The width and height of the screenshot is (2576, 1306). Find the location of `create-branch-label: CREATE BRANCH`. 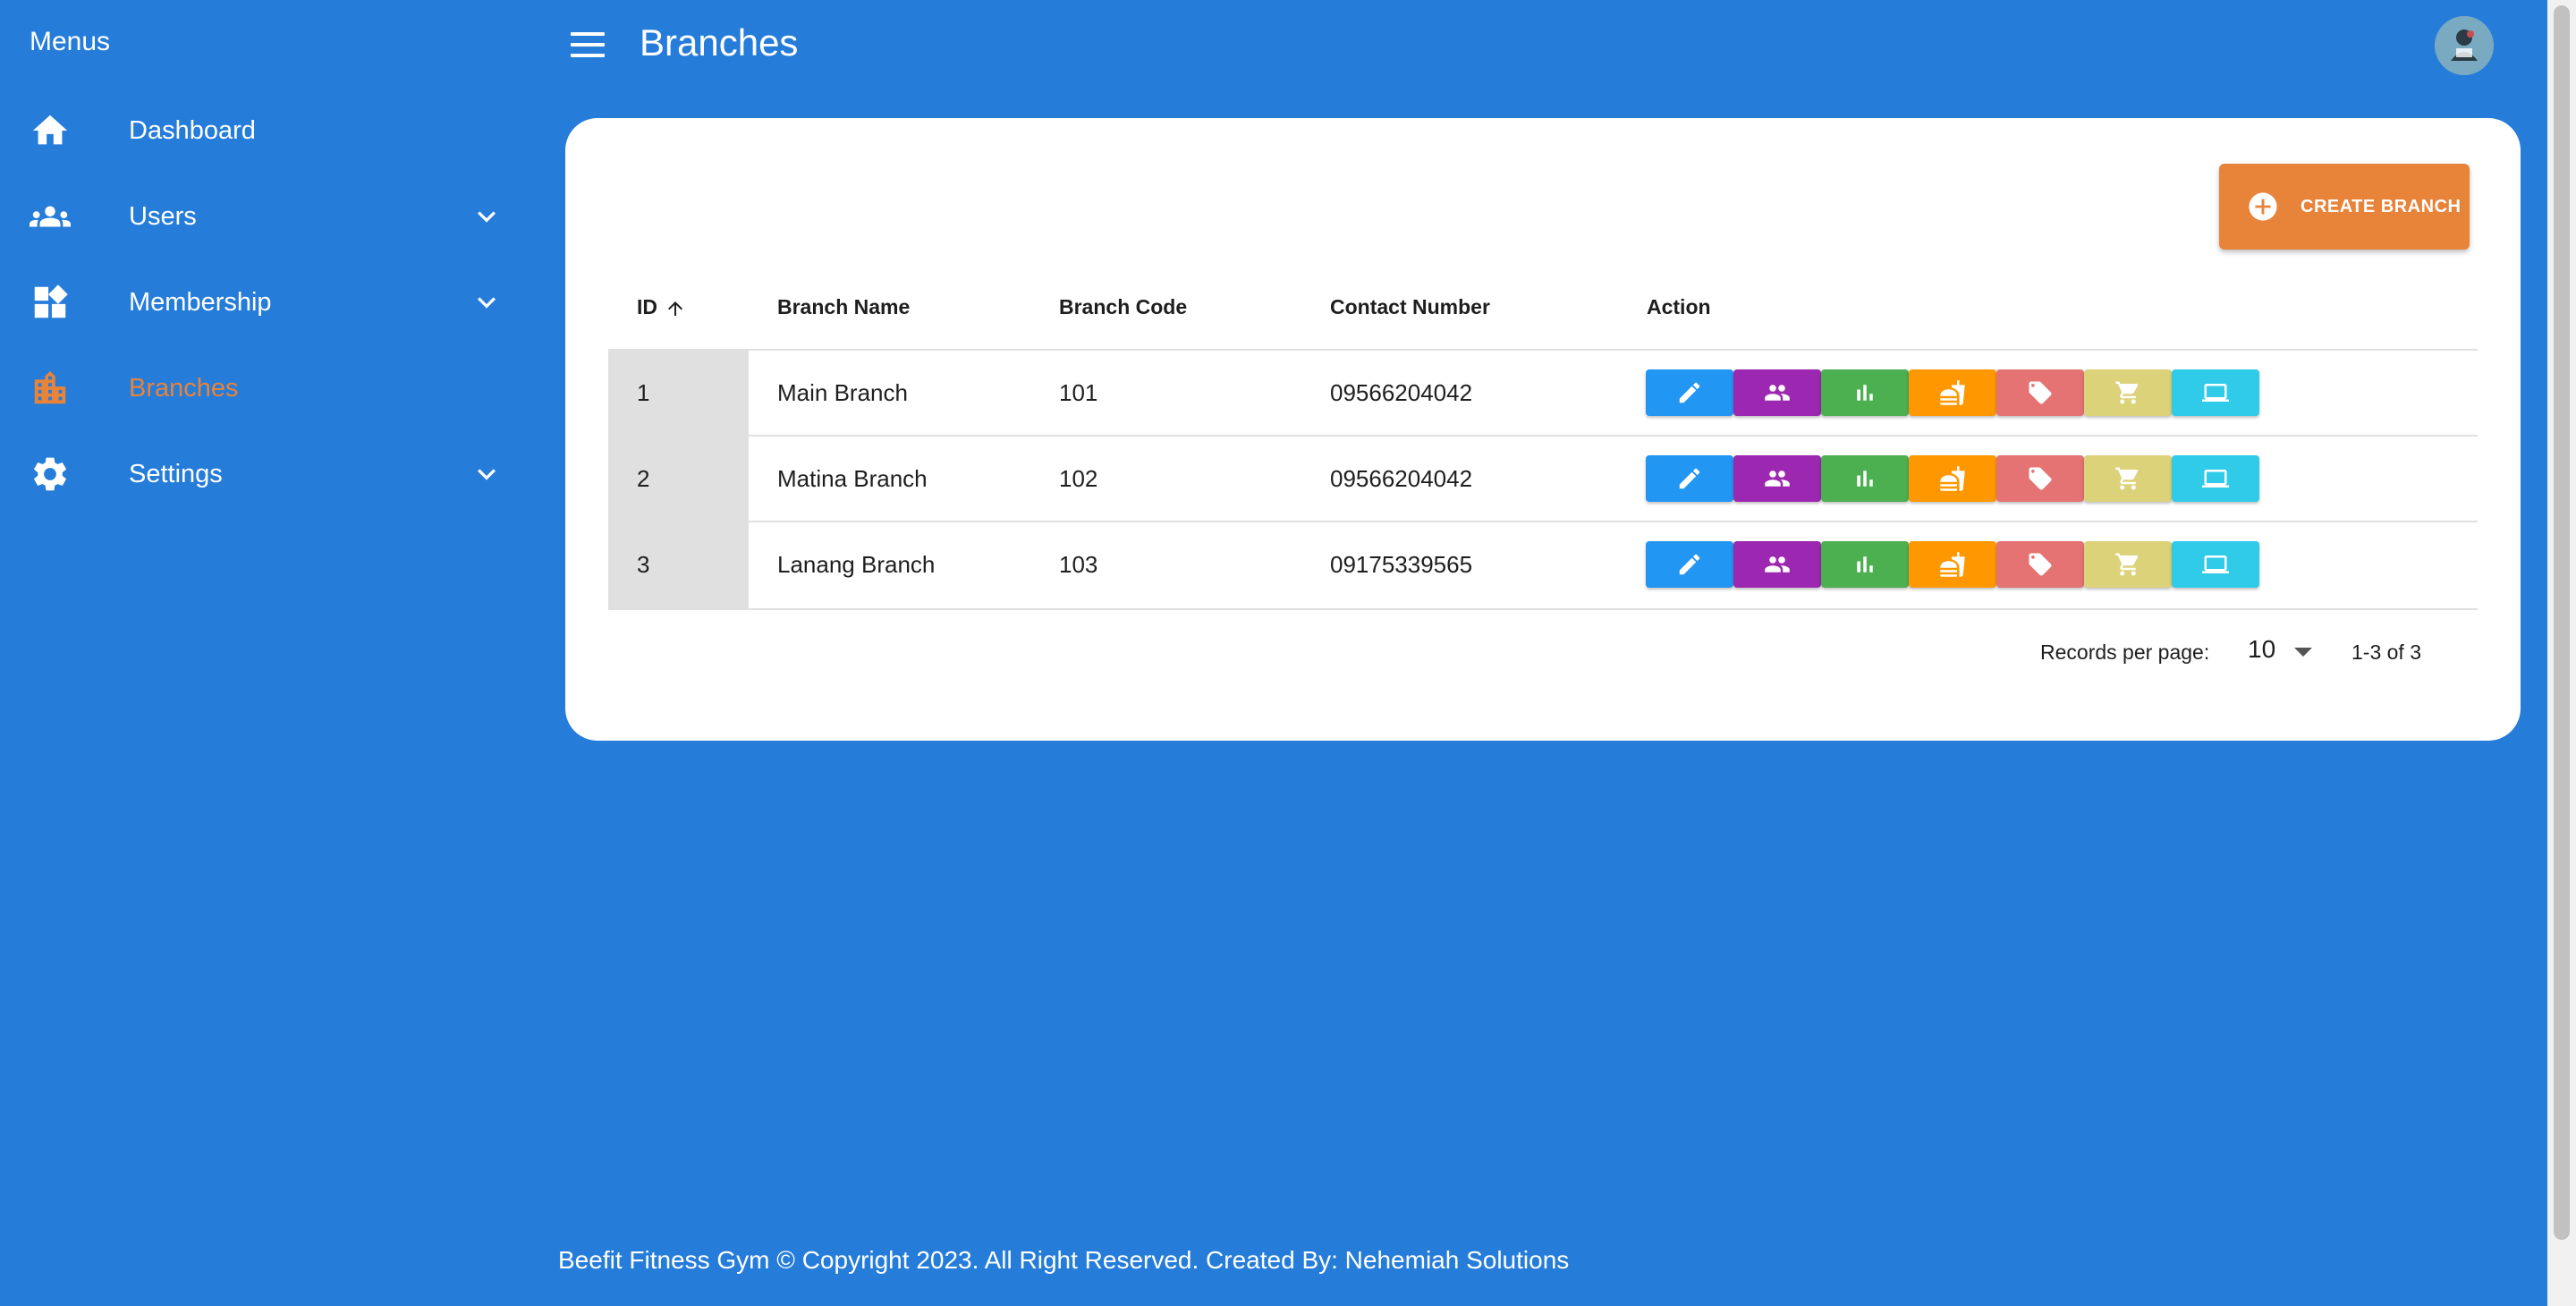

create-branch-label: CREATE BRANCH is located at coordinates (2381, 207).